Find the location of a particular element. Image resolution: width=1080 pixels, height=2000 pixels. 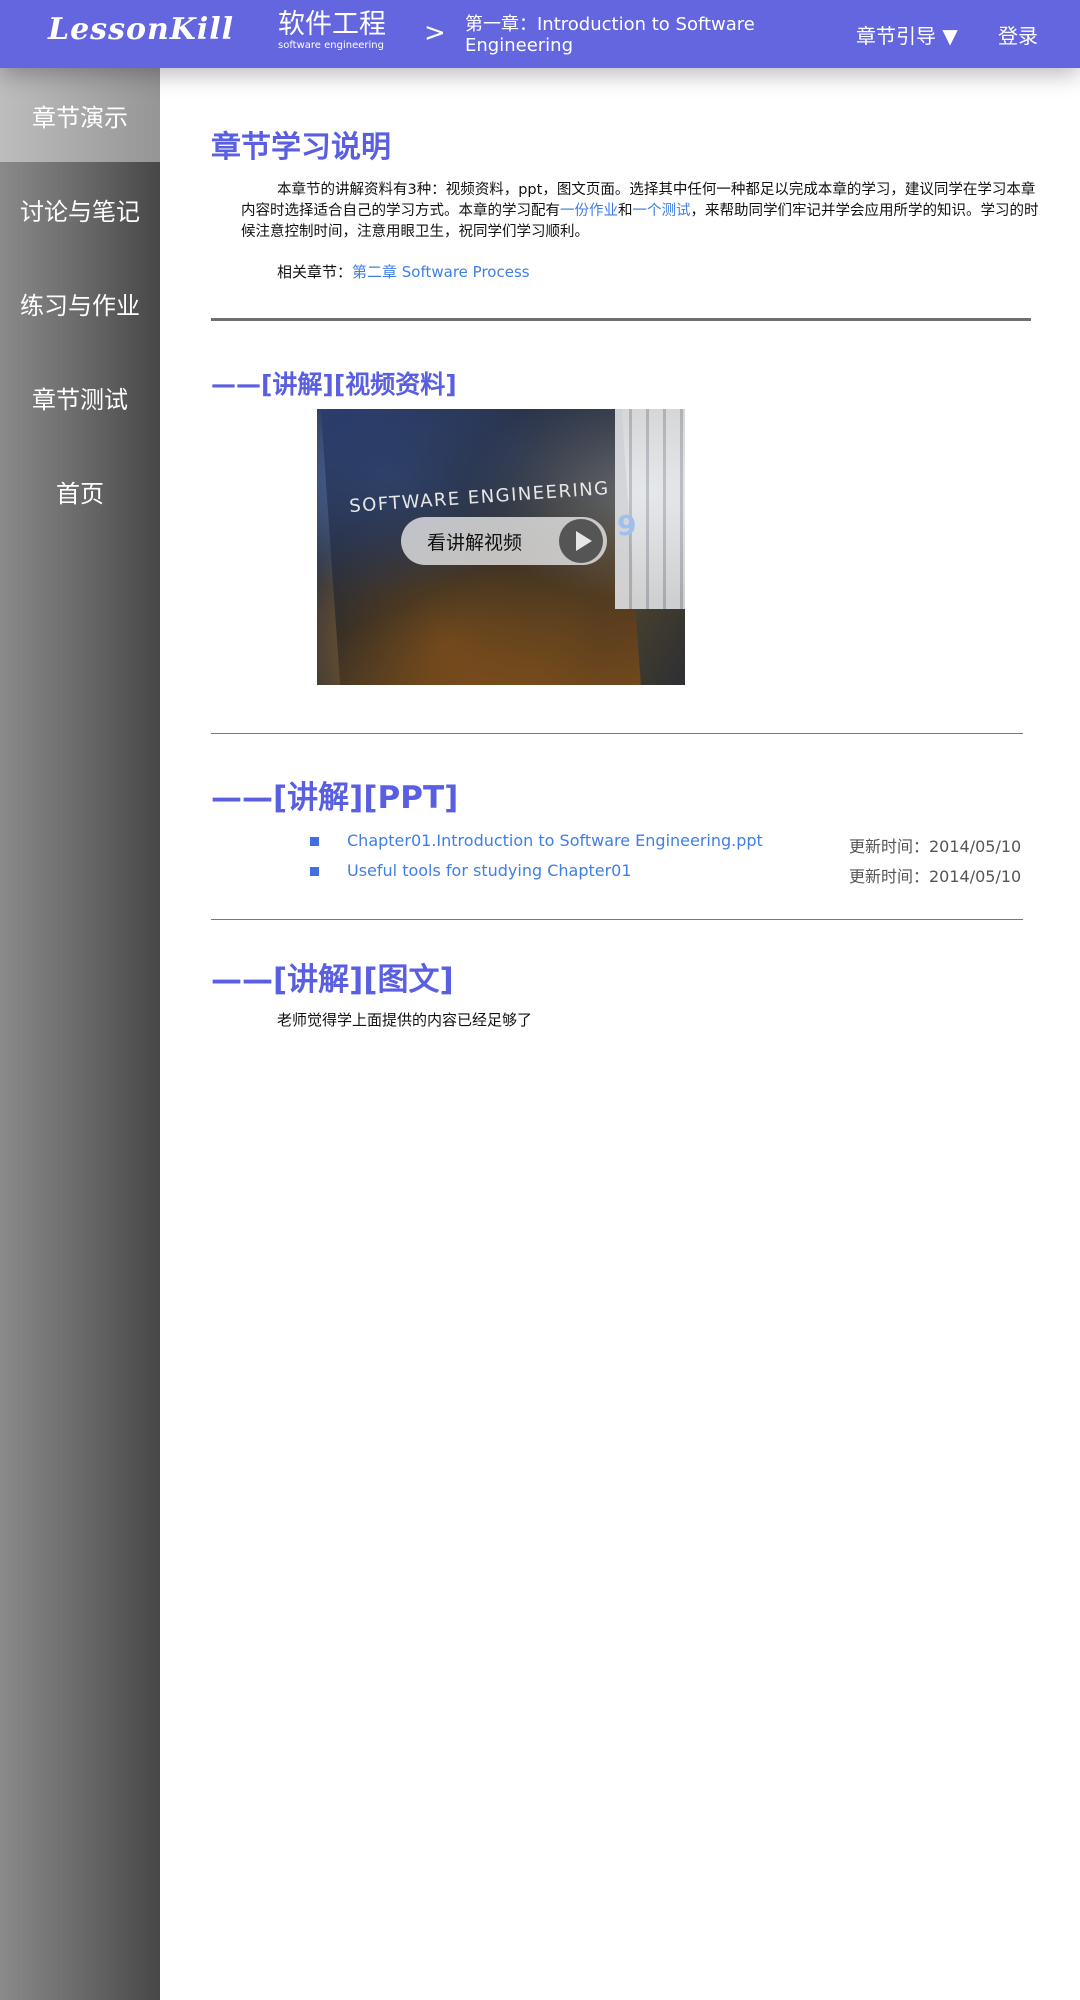

sidebar-item-label: 章节测试 is located at coordinates (80, 399).